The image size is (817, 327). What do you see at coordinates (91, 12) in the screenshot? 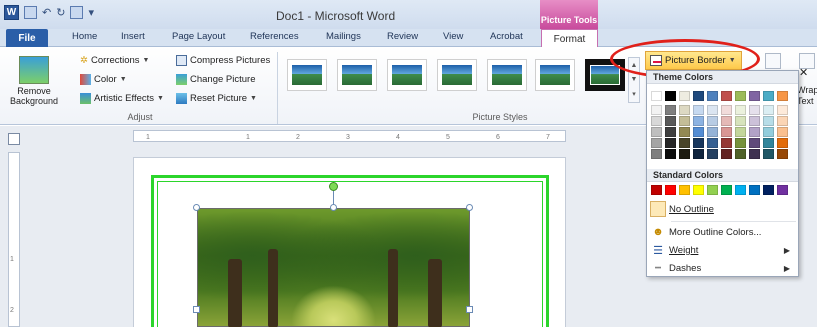
I see `customize-qat-icon: ▾` at bounding box center [91, 12].